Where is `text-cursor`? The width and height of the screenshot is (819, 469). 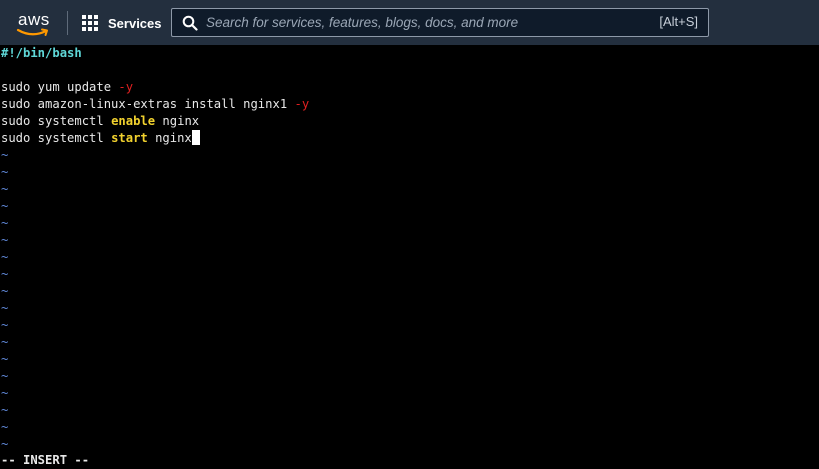 text-cursor is located at coordinates (195, 137).